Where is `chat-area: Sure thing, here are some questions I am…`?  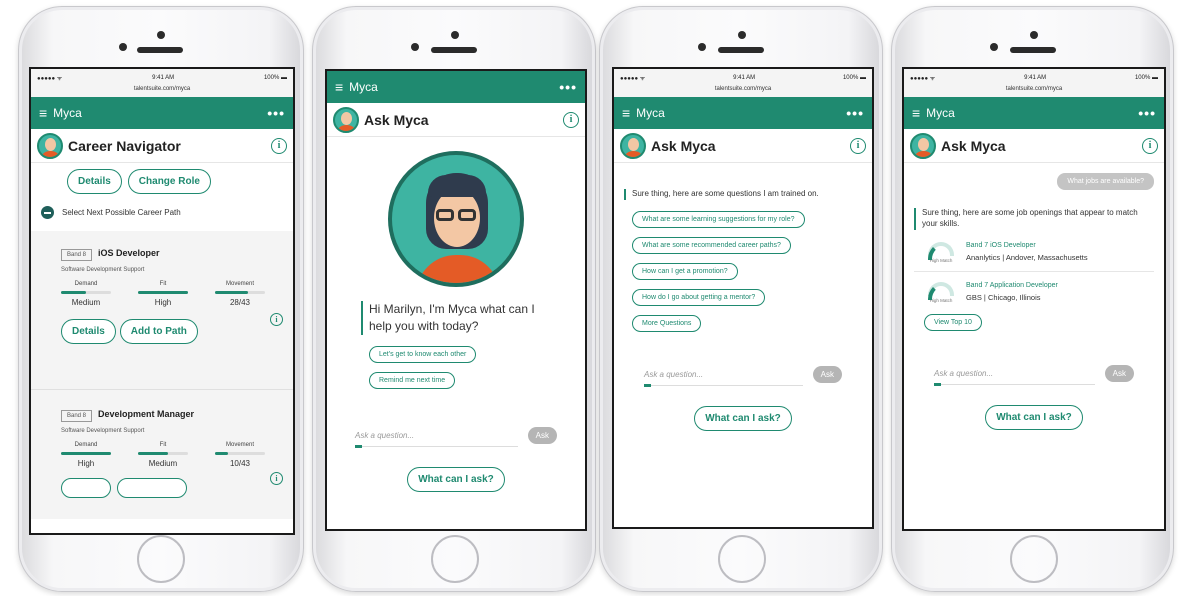
chat-area: Sure thing, here are some questions I am… is located at coordinates (743, 250).